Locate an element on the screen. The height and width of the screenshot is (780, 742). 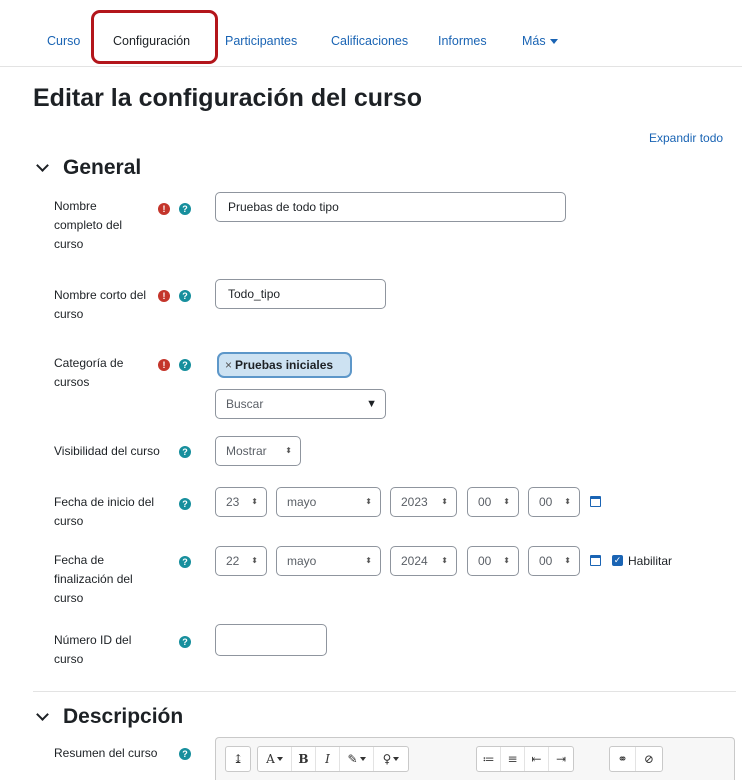
collapse-toolbar-icon: ↨ is located at coordinates (238, 759).